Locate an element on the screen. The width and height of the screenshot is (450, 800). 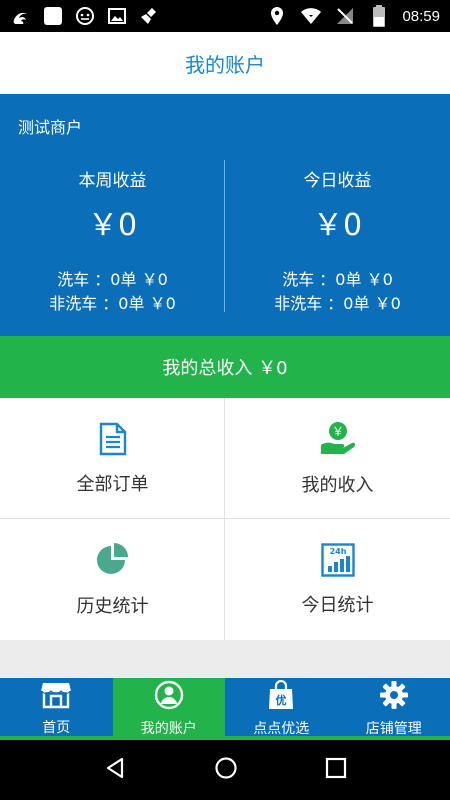
pie-chart-icon is located at coordinates (113, 562).